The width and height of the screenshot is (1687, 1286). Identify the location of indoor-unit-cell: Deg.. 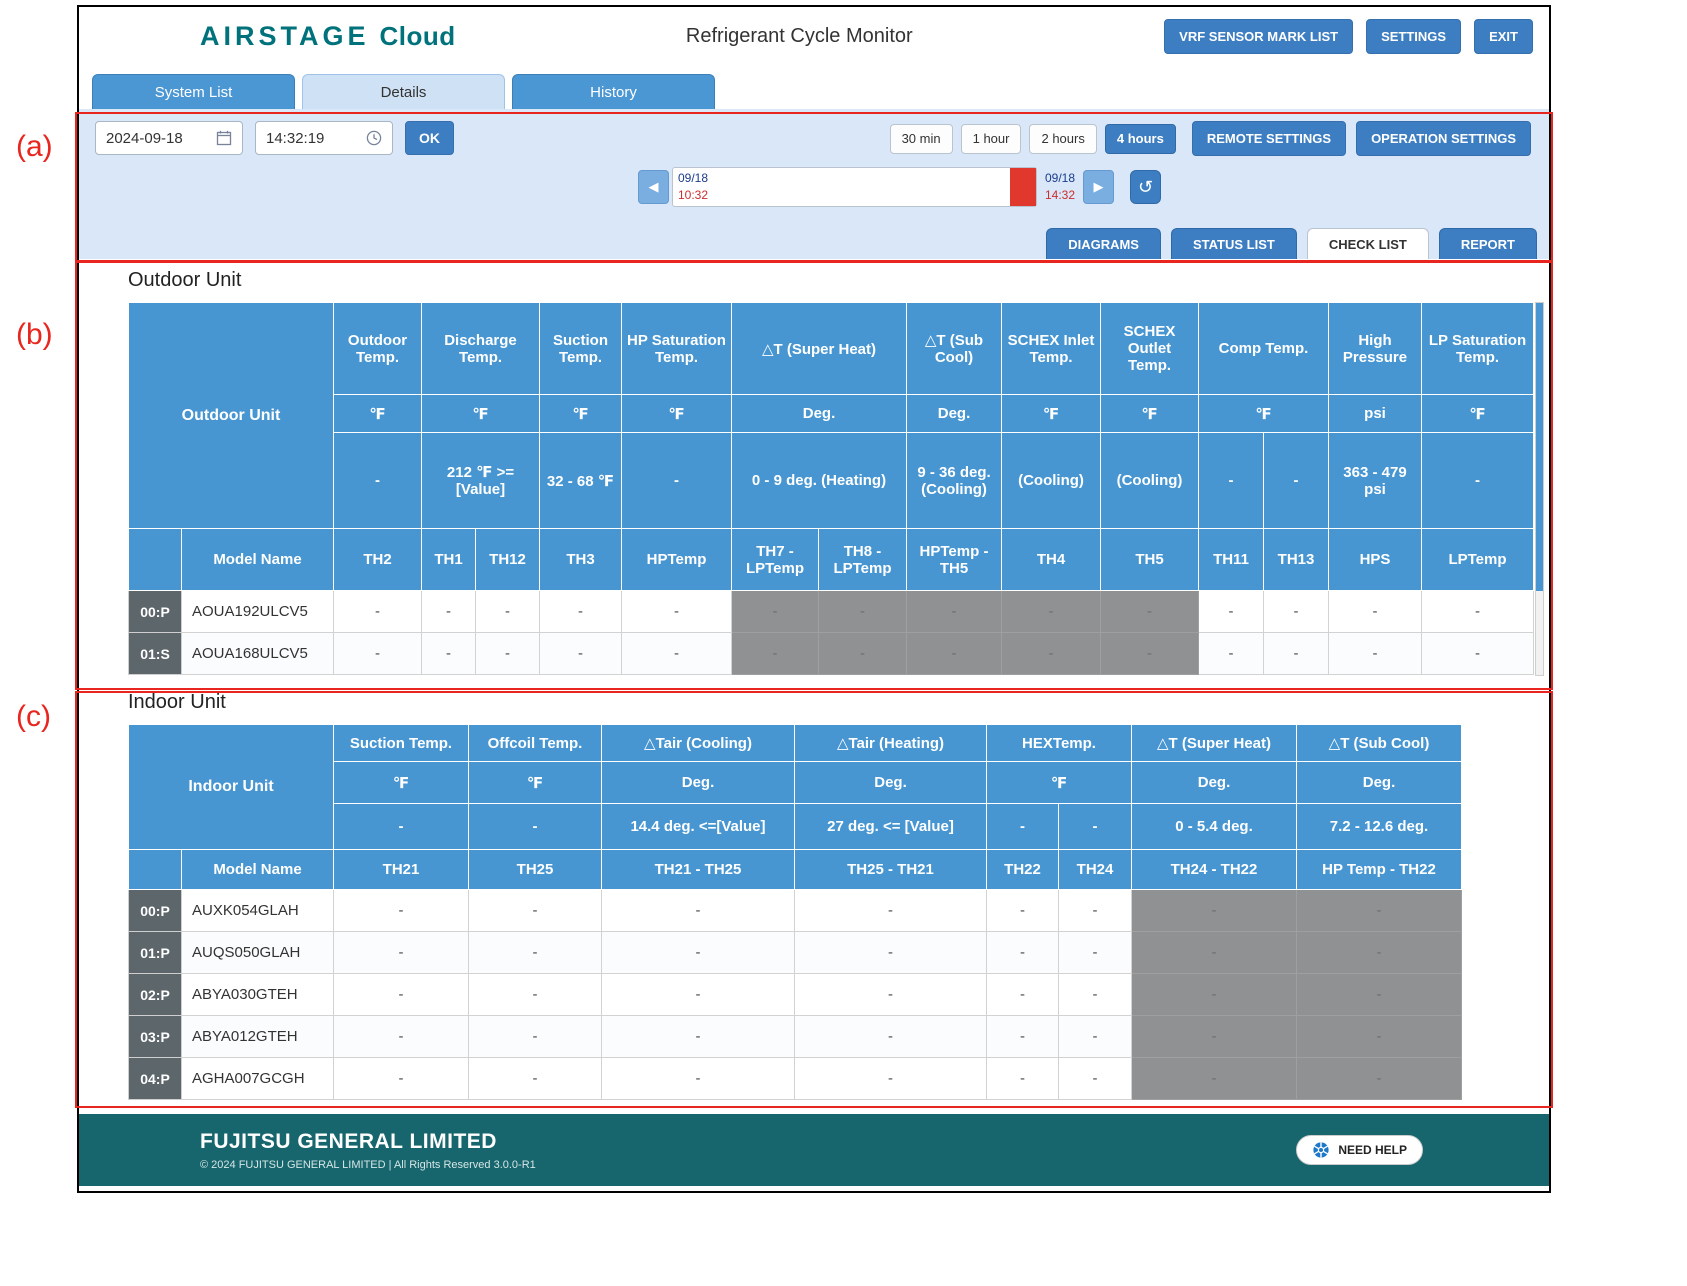
(890, 782).